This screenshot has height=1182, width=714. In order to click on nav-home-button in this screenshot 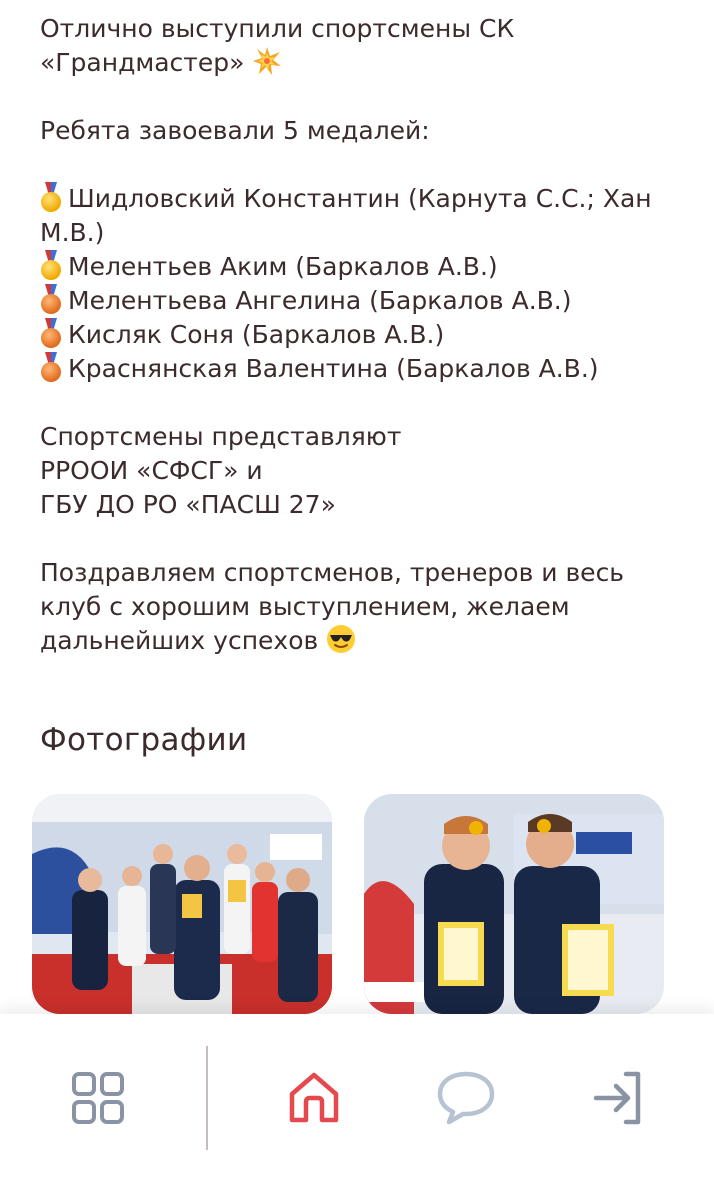, I will do `click(314, 1098)`.